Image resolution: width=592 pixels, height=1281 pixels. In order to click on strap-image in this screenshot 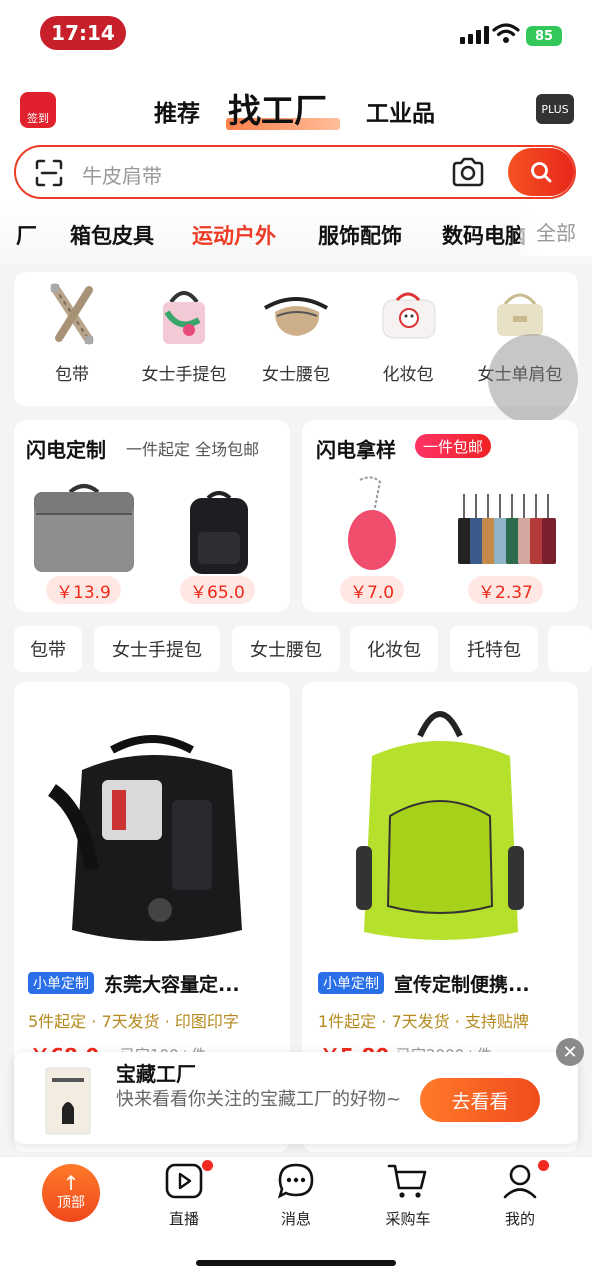, I will do `click(72, 314)`.